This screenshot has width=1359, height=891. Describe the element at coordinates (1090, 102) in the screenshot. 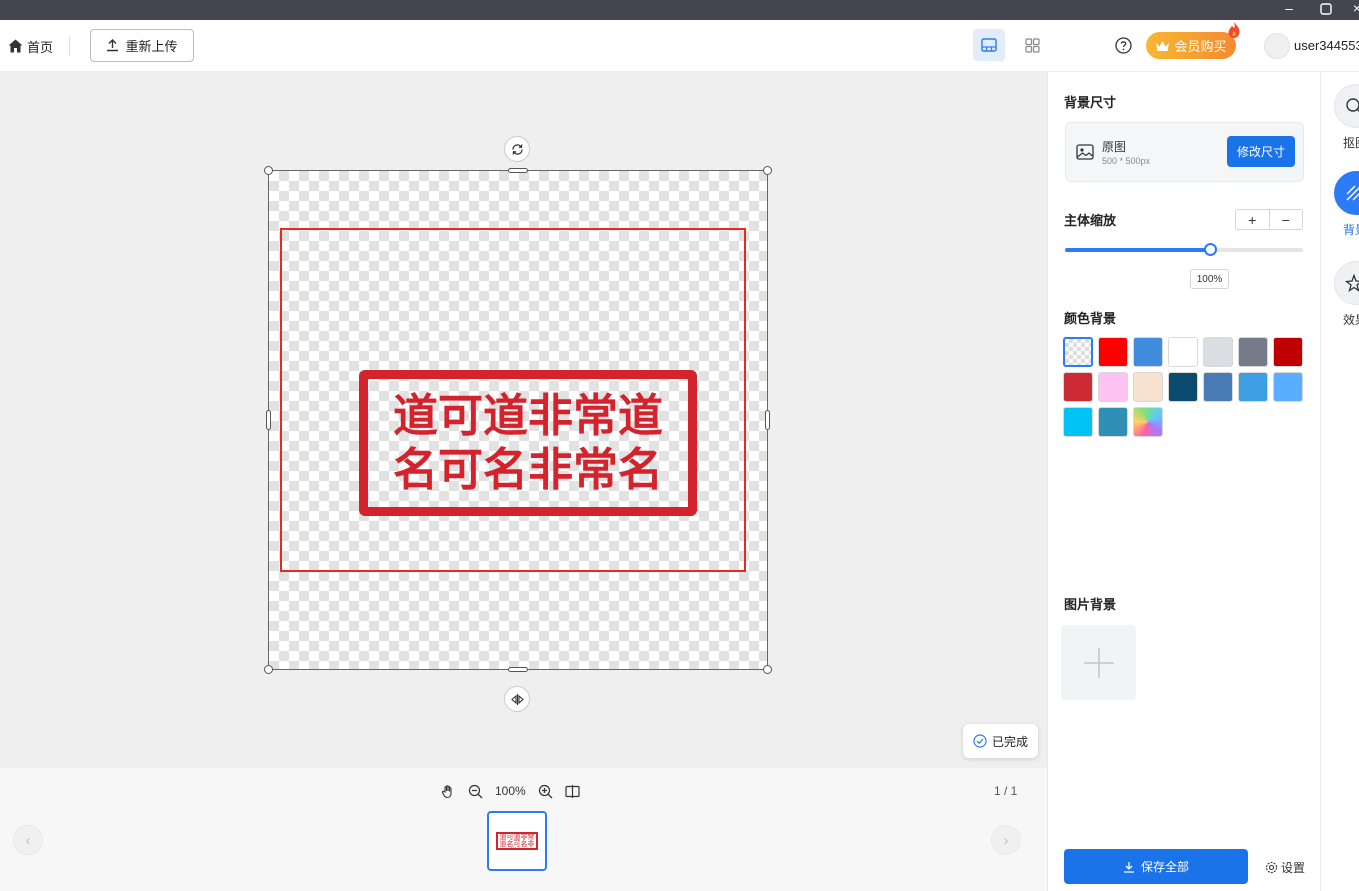

I see `bg-size-title: 背景尺寸` at that location.